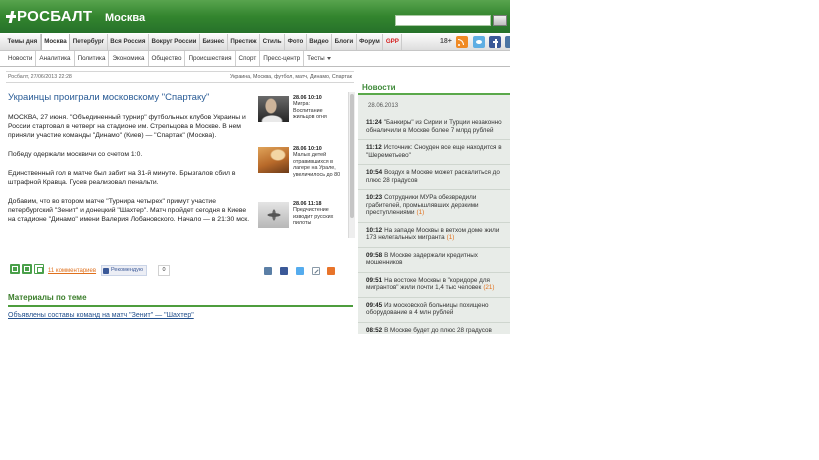 Image resolution: width=819 pixels, height=460 pixels. Describe the element at coordinates (379, 88) in the screenshot. I see `news-heading: Новости` at that location.